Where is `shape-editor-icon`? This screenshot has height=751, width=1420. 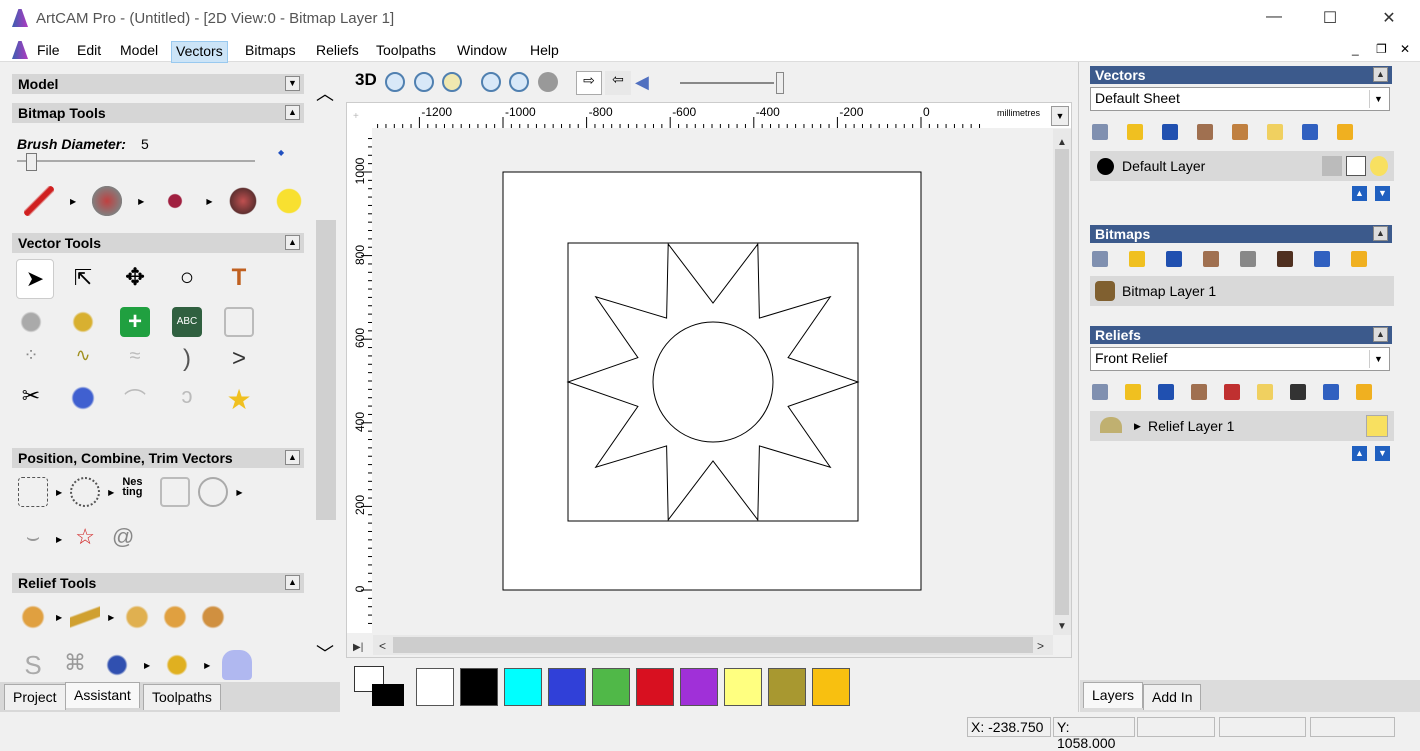 shape-editor-icon is located at coordinates (33, 617).